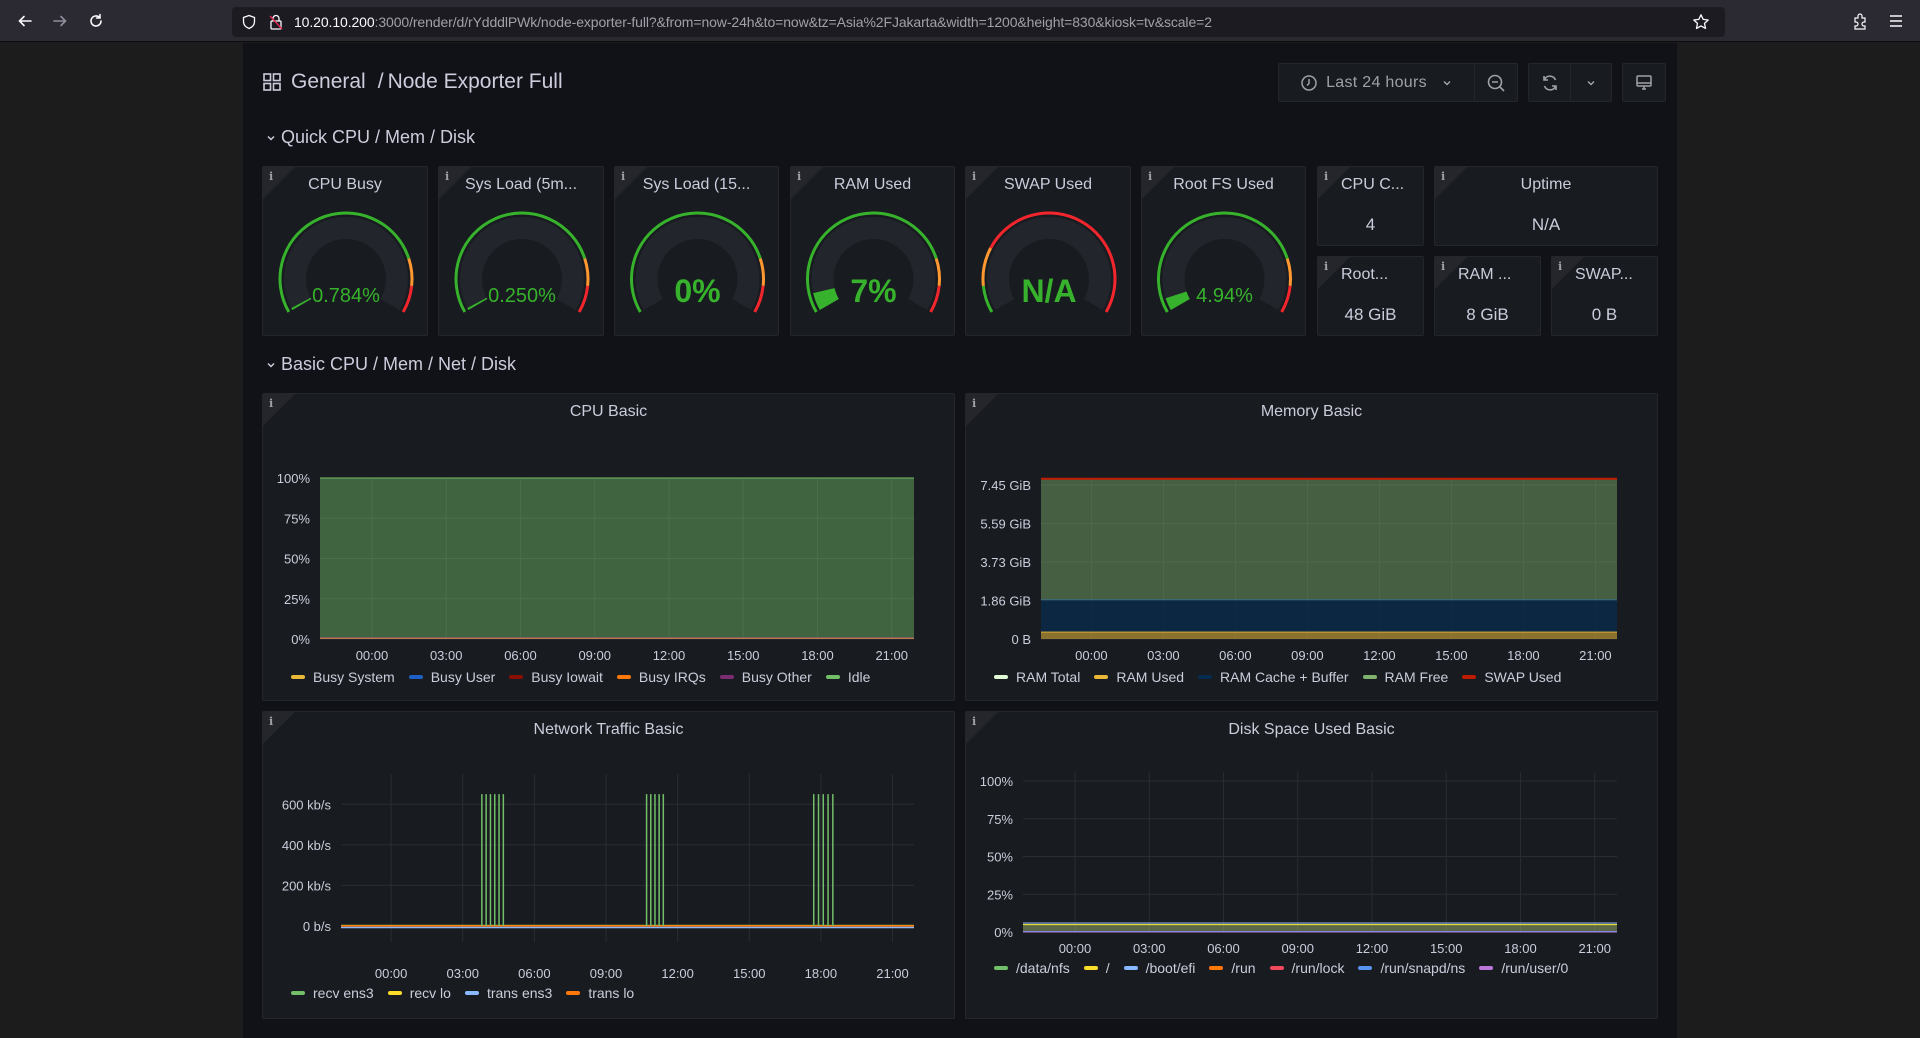 The image size is (1920, 1038). I want to click on row-basic-cpu-mem-net-disk: Basic CPU / Mem / Net / Disk, so click(390, 364).